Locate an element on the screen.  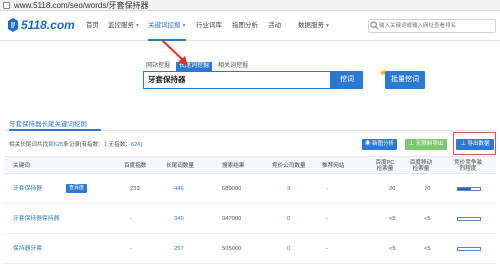
col-pc-volume: 百度PC检索量 is located at coordinates (385, 166).